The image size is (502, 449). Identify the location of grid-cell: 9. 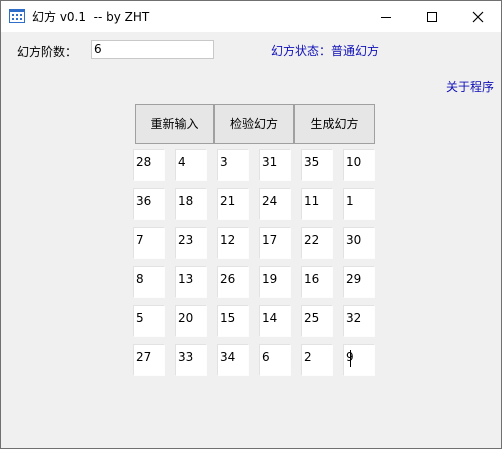
(359, 360).